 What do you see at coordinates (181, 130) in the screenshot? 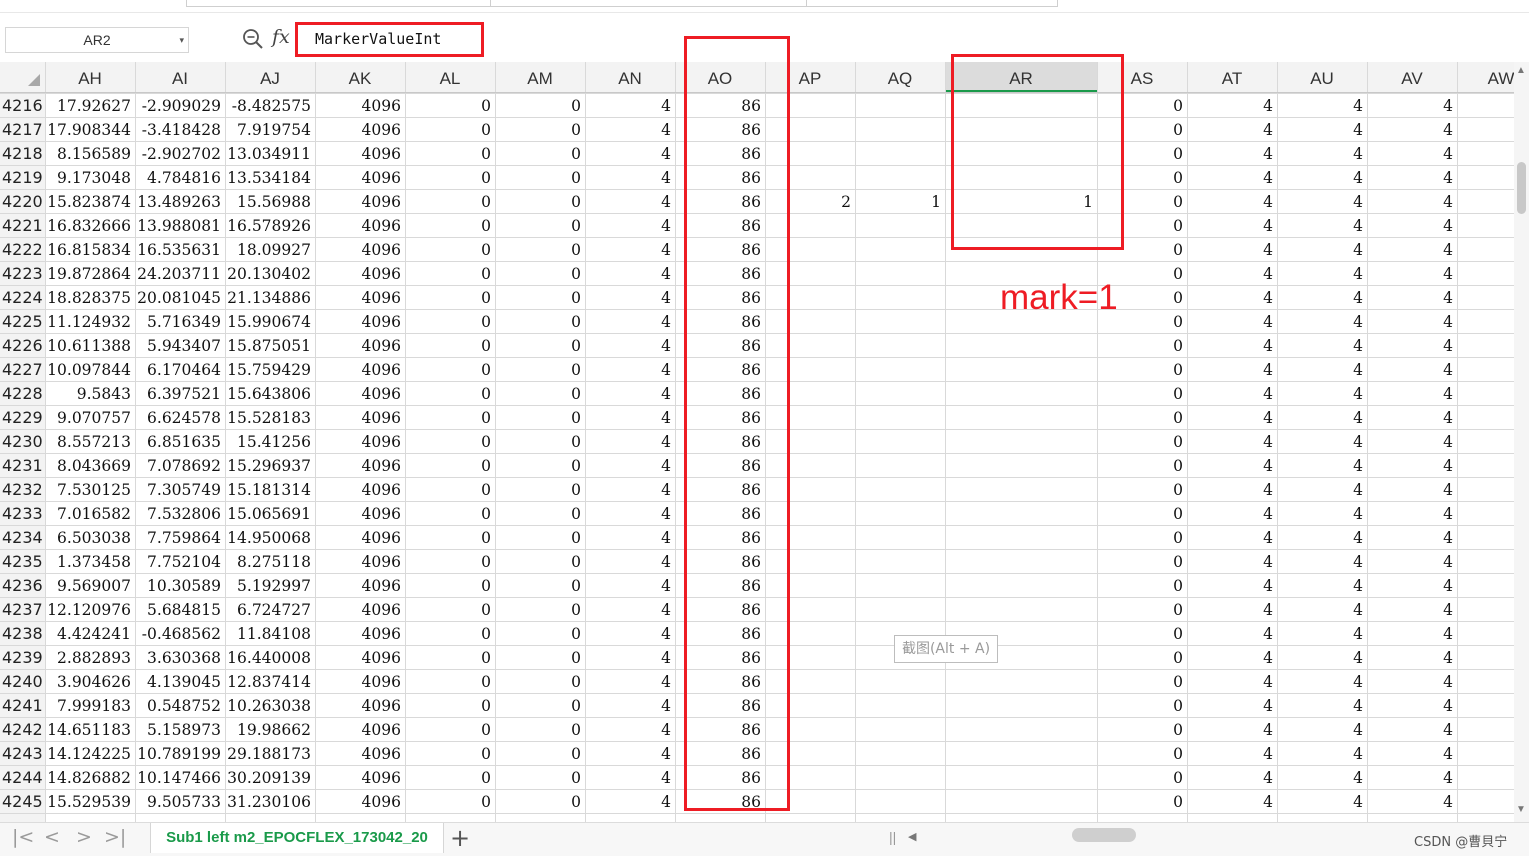
I see `cell-ai: -3.418428` at bounding box center [181, 130].